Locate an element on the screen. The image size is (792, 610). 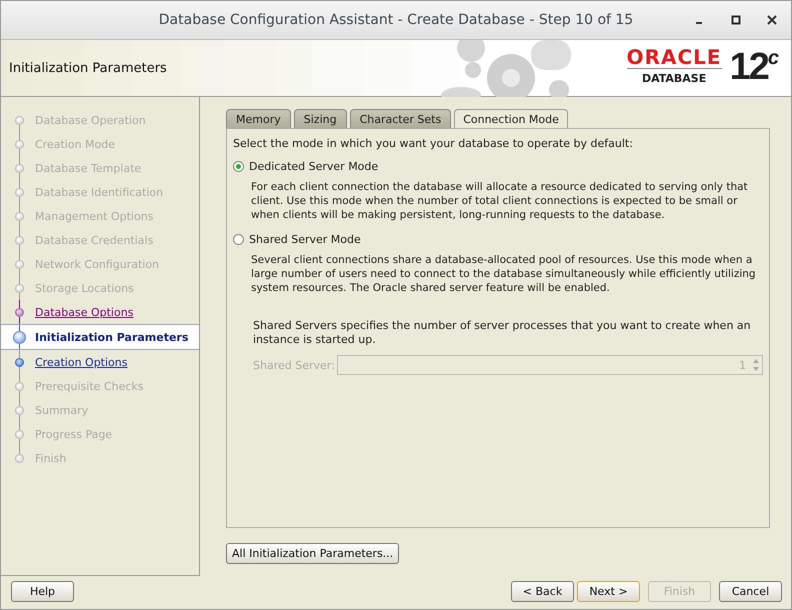
version-logo: 12$^{c}$ is located at coordinates (753, 67).